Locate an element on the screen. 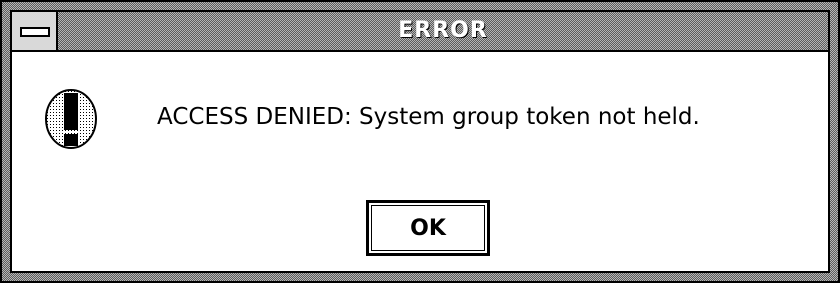 The width and height of the screenshot is (840, 283). title-bar: ERROR is located at coordinates (420, 32).